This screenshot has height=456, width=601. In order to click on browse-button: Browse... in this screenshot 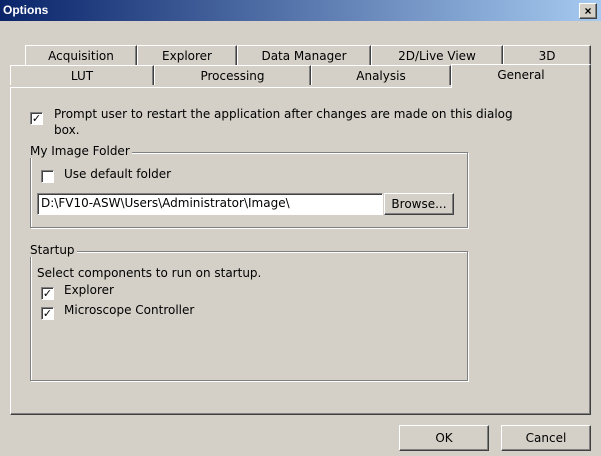, I will do `click(419, 204)`.